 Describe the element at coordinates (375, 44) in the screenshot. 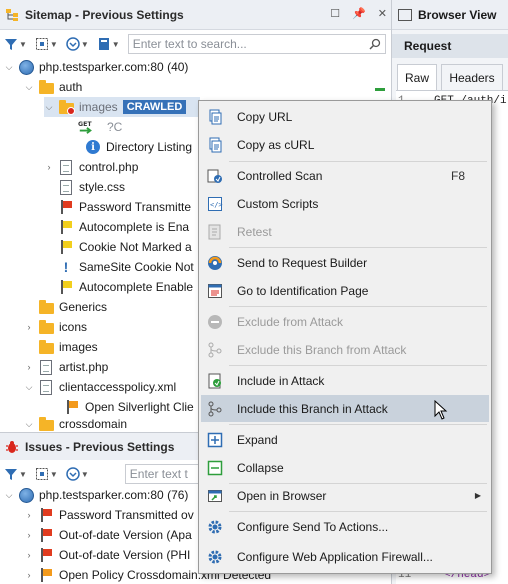

I see `search-icon` at that location.